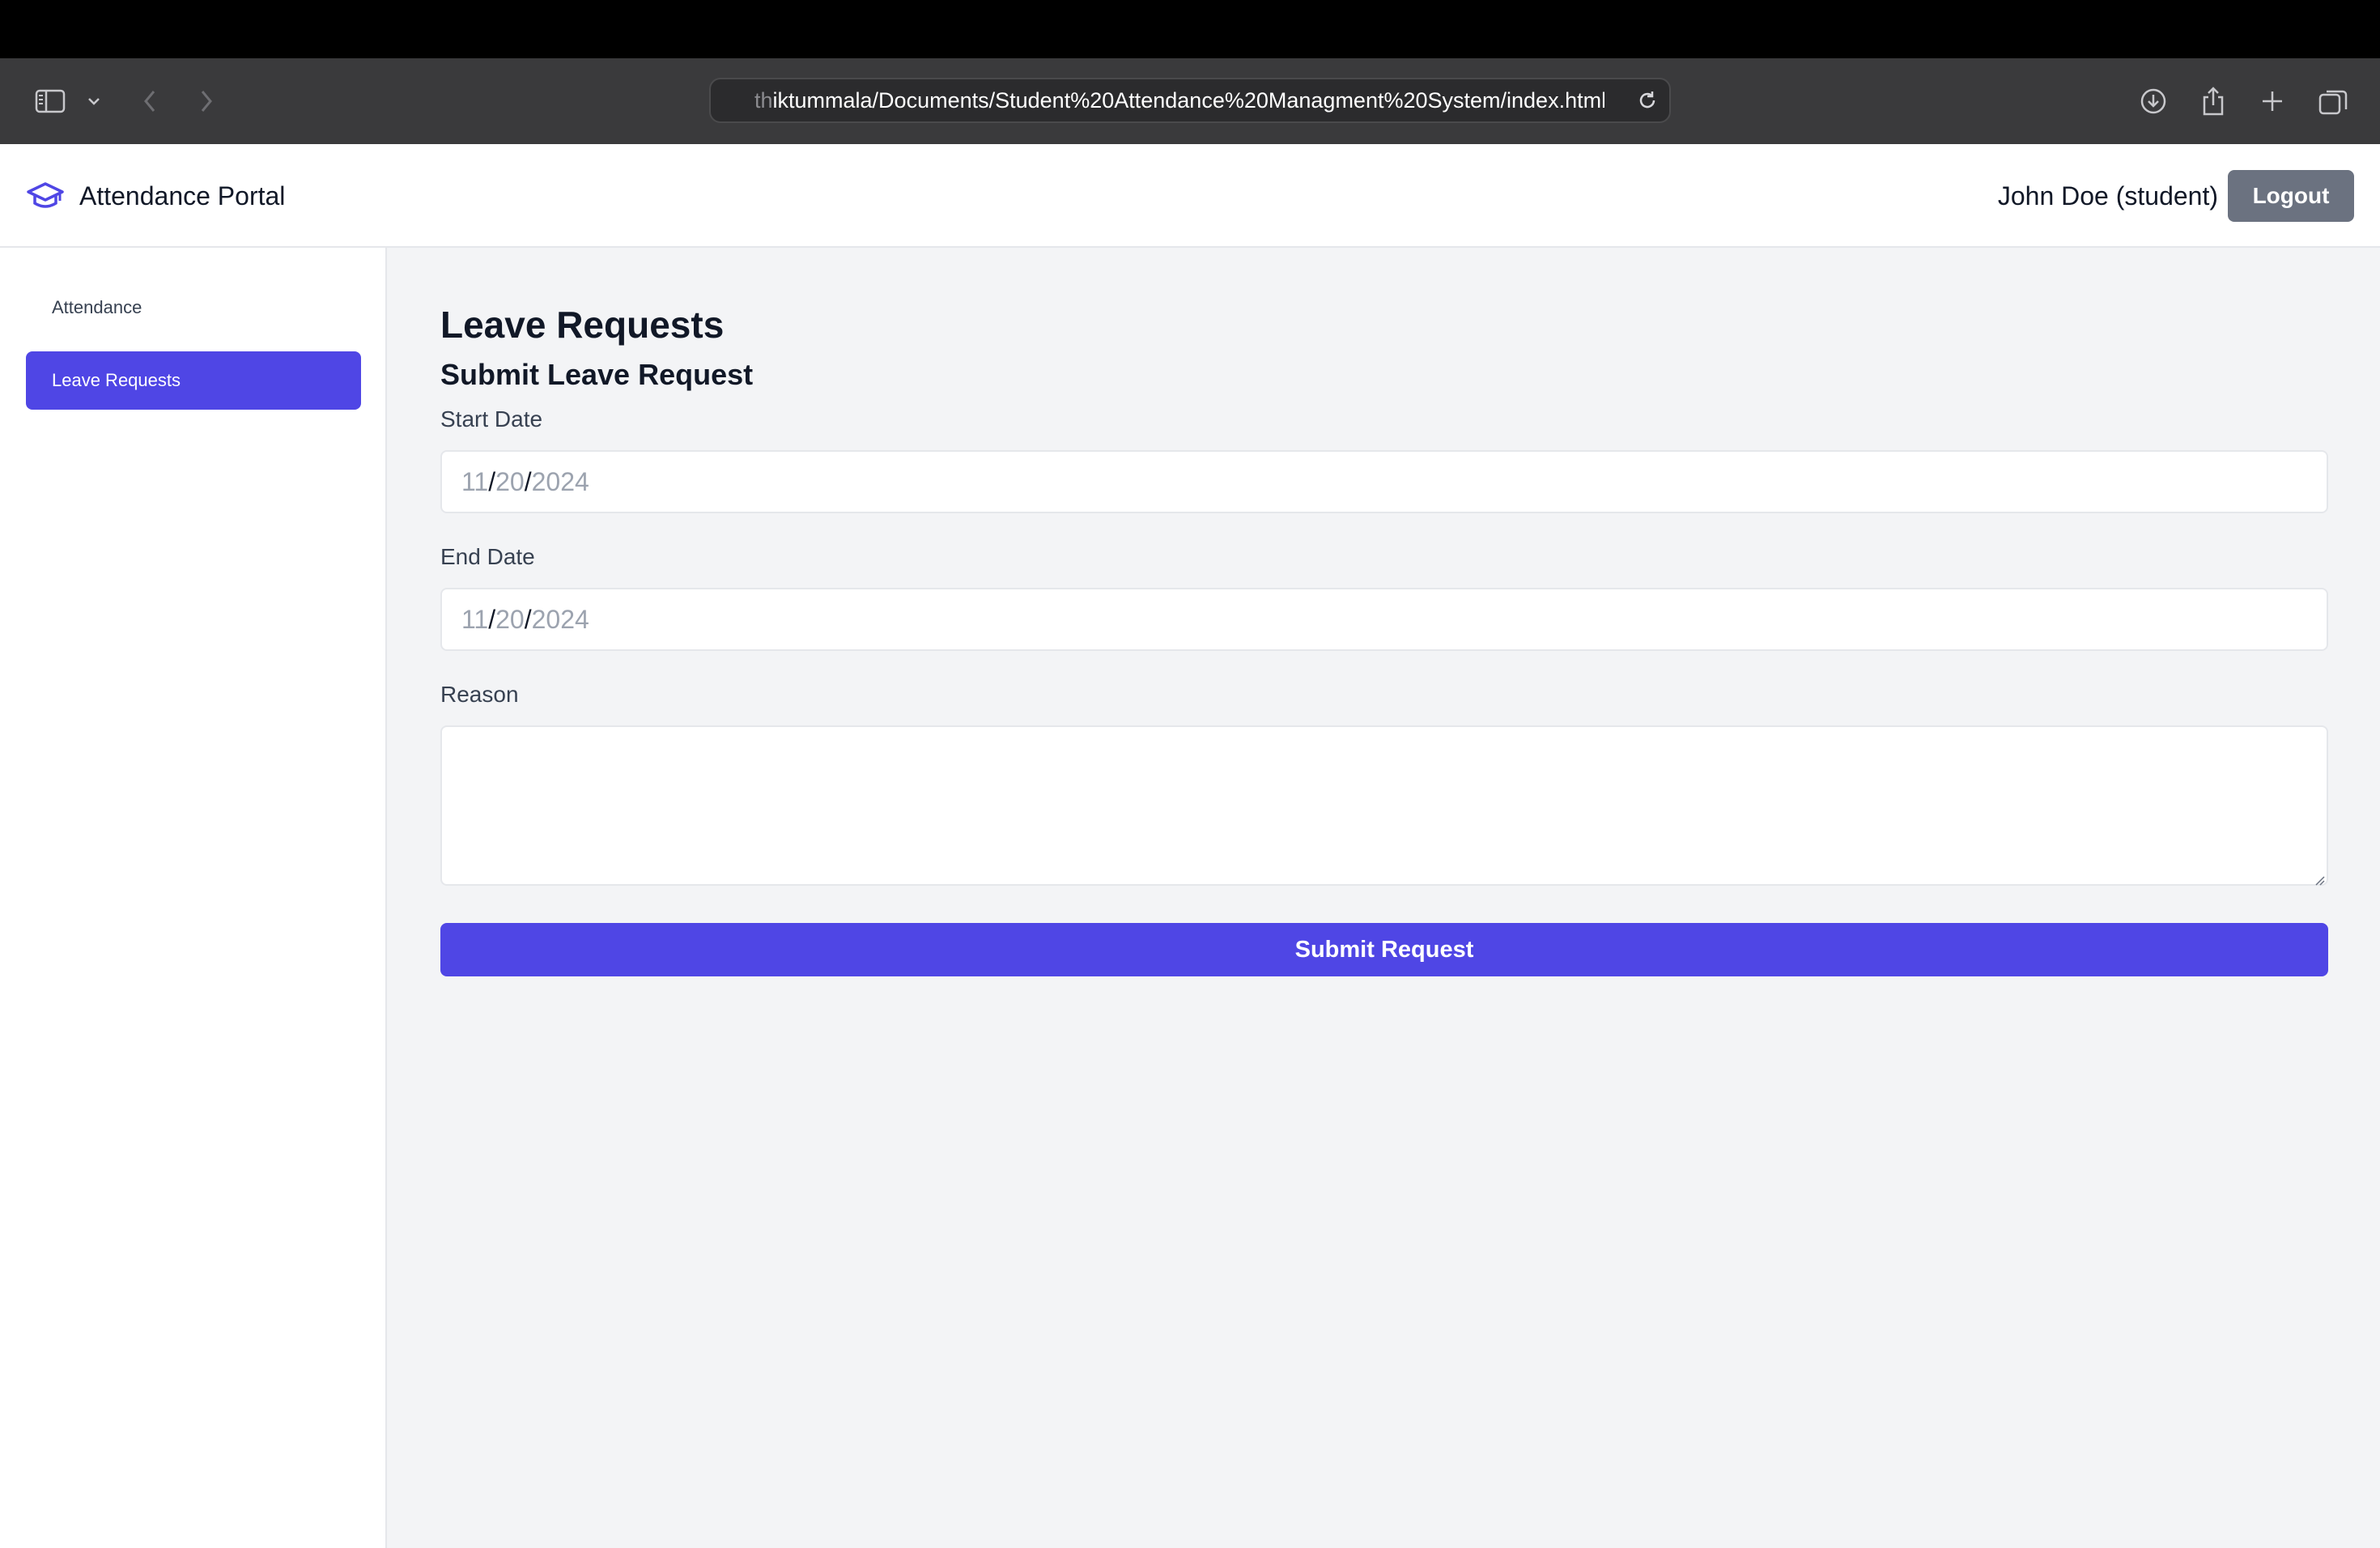 The image size is (2380, 1548). I want to click on user-label: John Doe (student), so click(2107, 196).